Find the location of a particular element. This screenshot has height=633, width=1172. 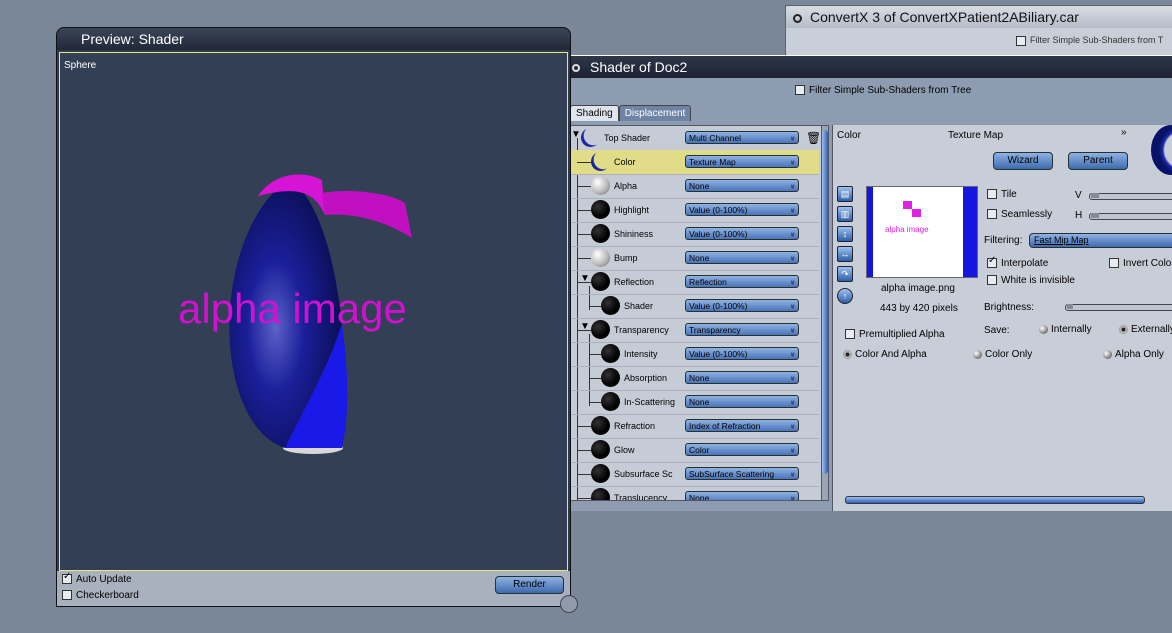

shader-tree-row: Translucency None » is located at coordinates (695, 493).